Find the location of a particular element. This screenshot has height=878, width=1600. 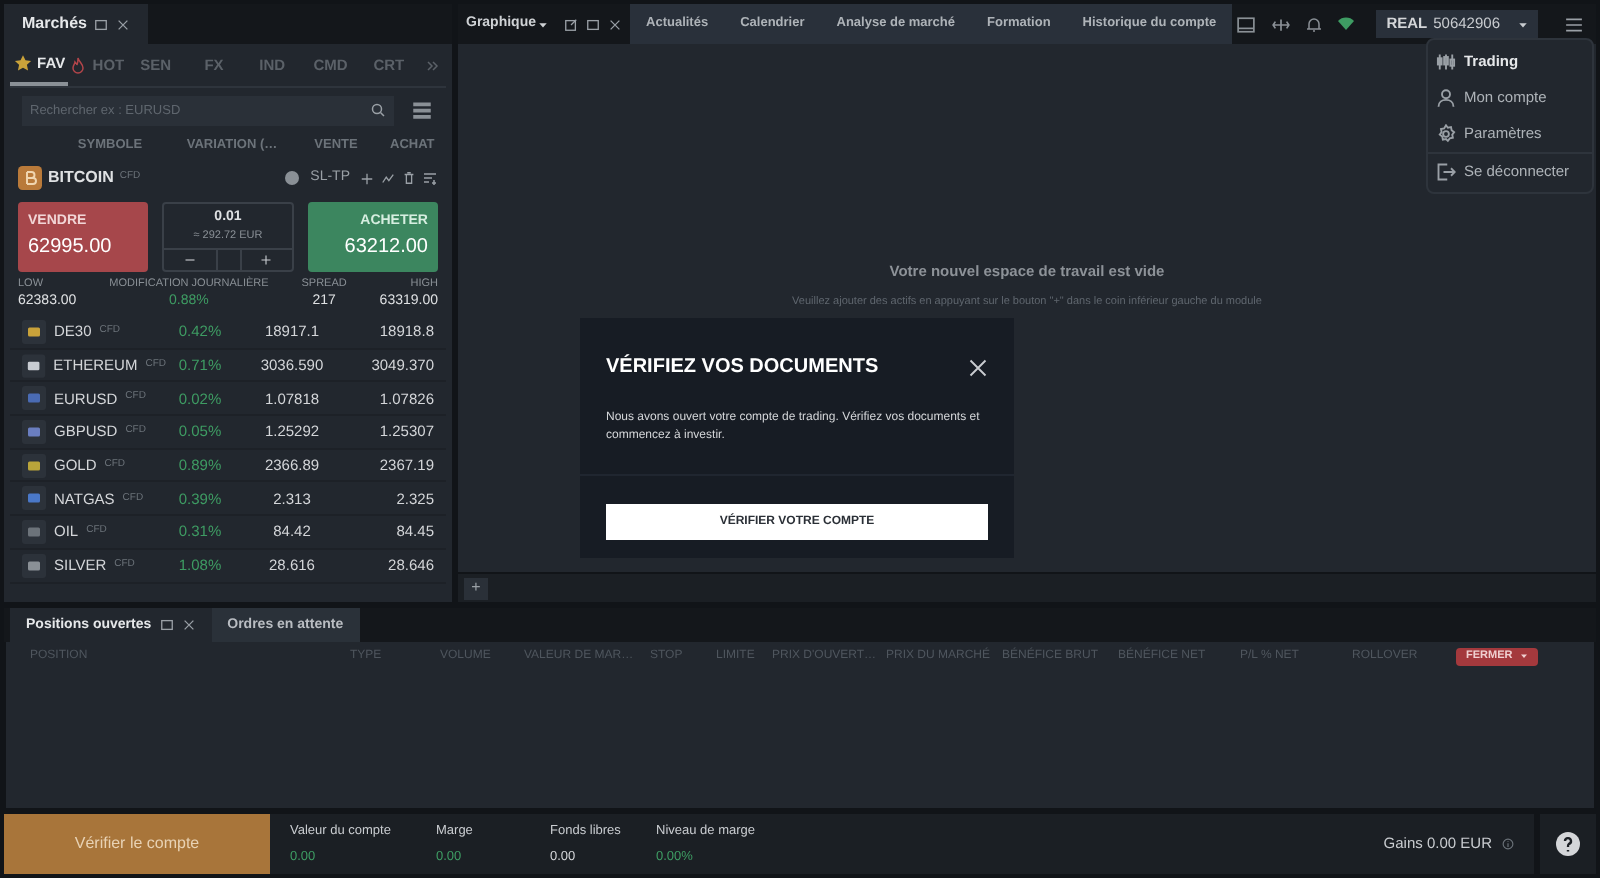

grid-view-icon is located at coordinates (422, 110).